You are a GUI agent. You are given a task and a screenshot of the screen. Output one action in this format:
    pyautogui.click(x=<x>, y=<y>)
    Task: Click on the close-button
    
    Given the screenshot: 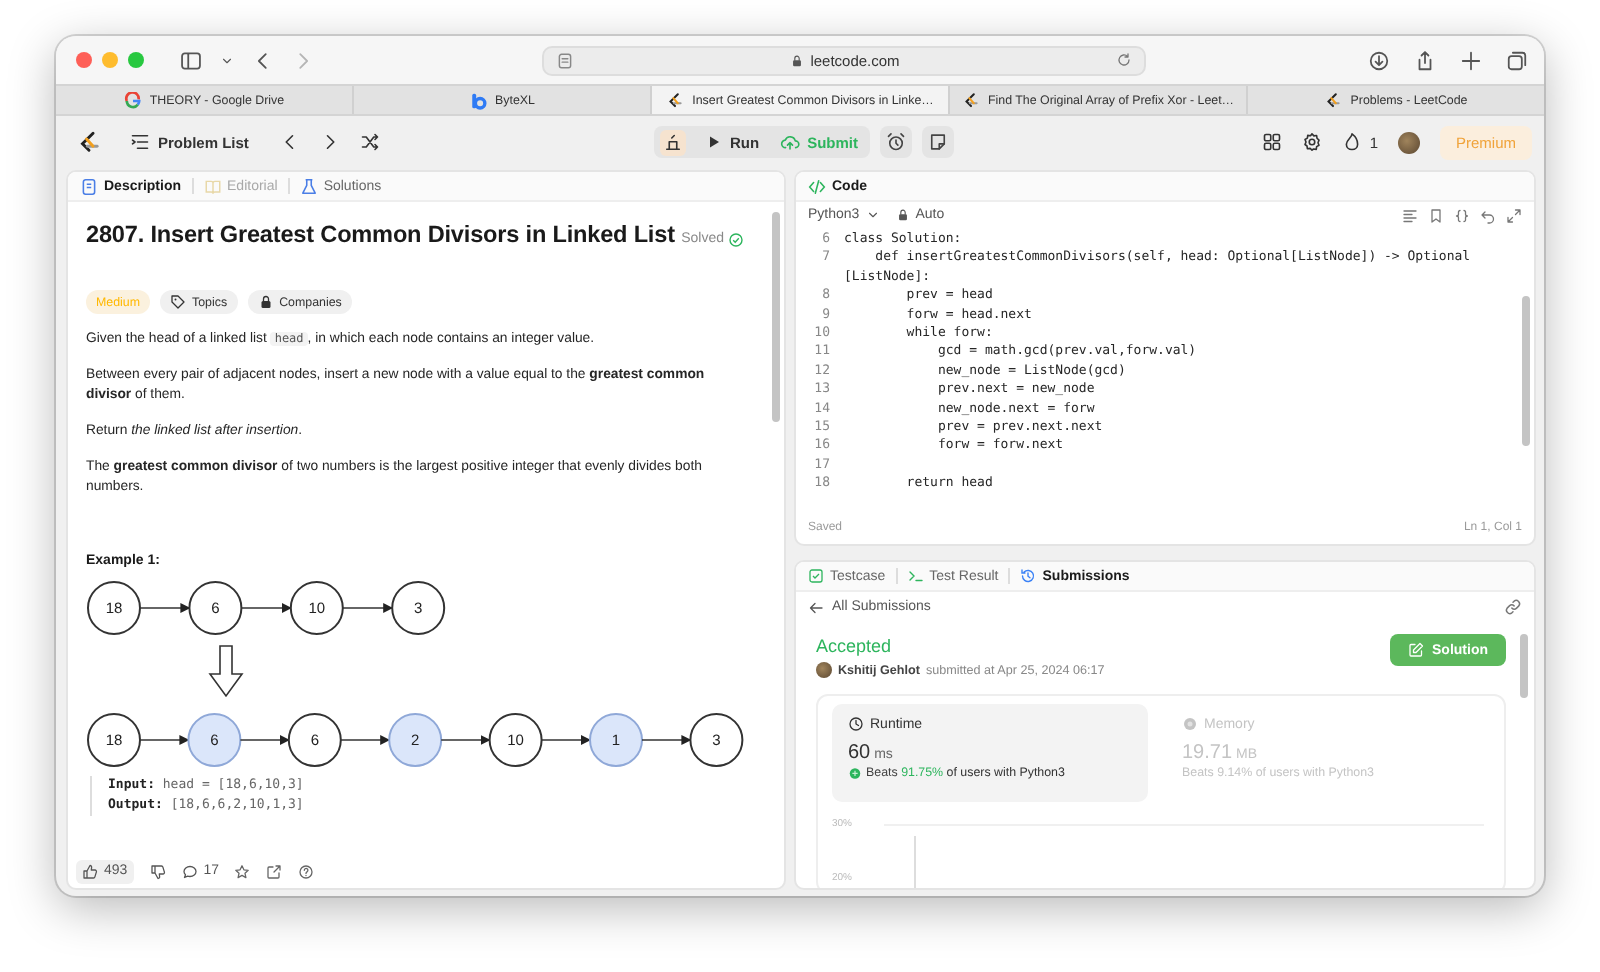 What is the action you would take?
    pyautogui.click(x=84, y=60)
    